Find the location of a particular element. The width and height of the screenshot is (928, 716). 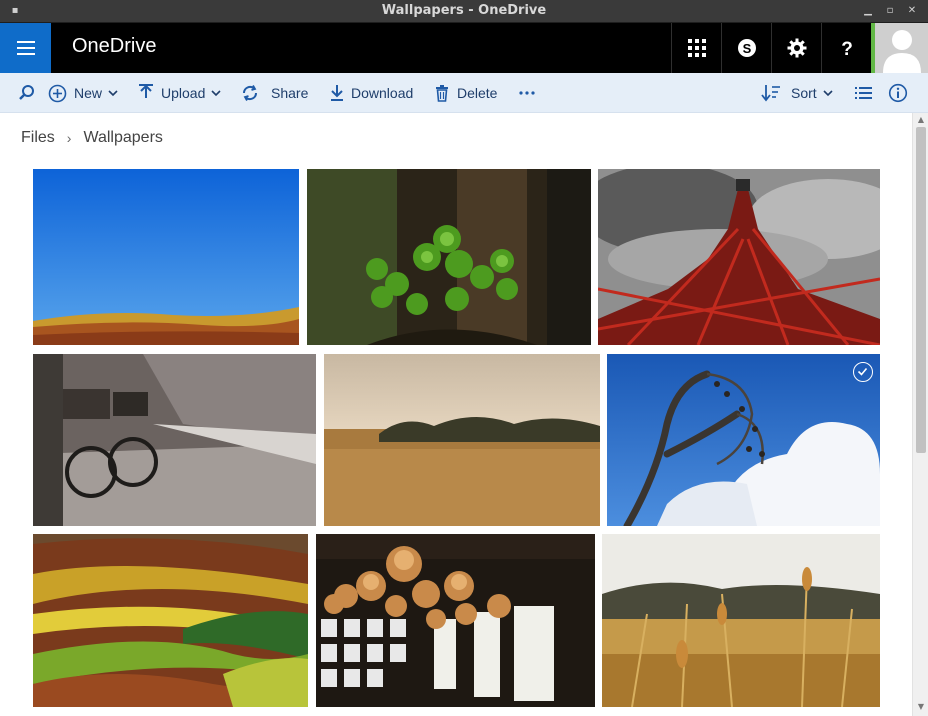

breadcrumb-root: Files is located at coordinates (38, 138).